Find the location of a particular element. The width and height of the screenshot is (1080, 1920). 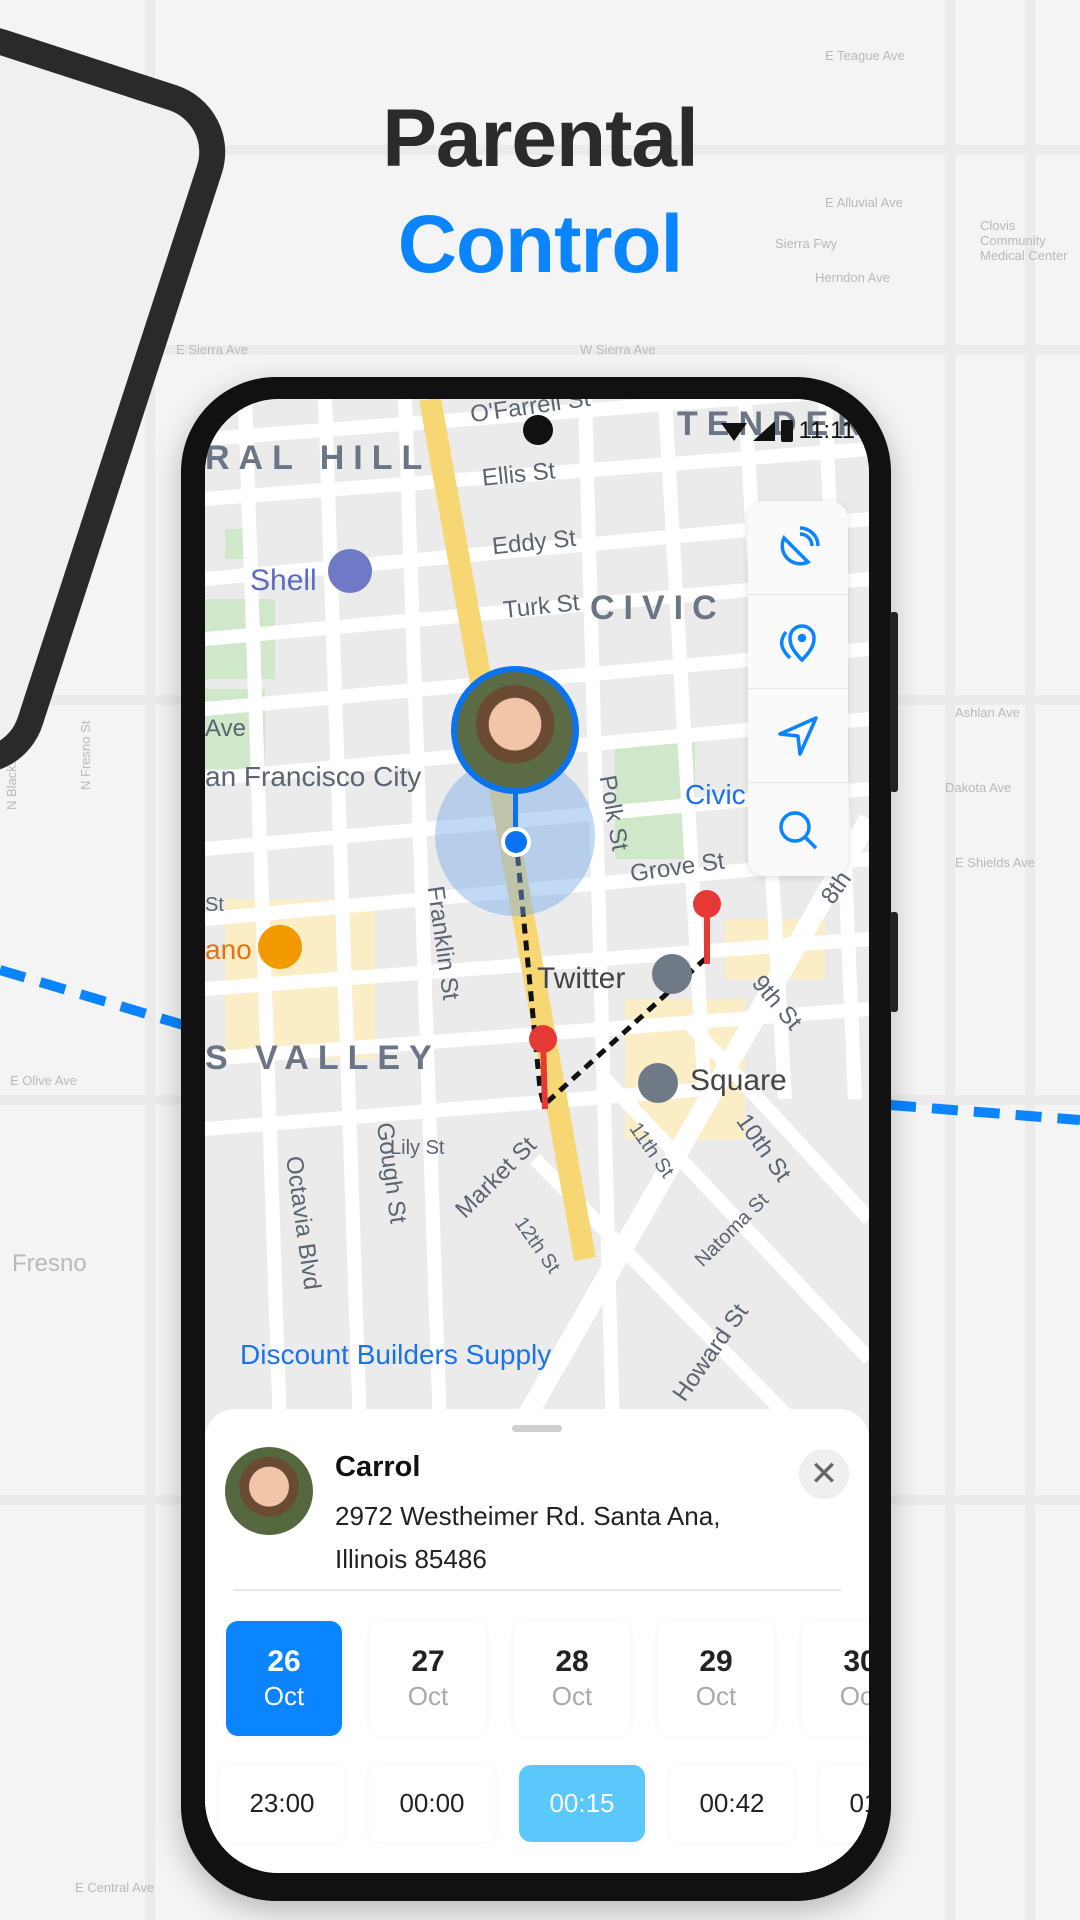

date-item: 27 Oct is located at coordinates (428, 1678).